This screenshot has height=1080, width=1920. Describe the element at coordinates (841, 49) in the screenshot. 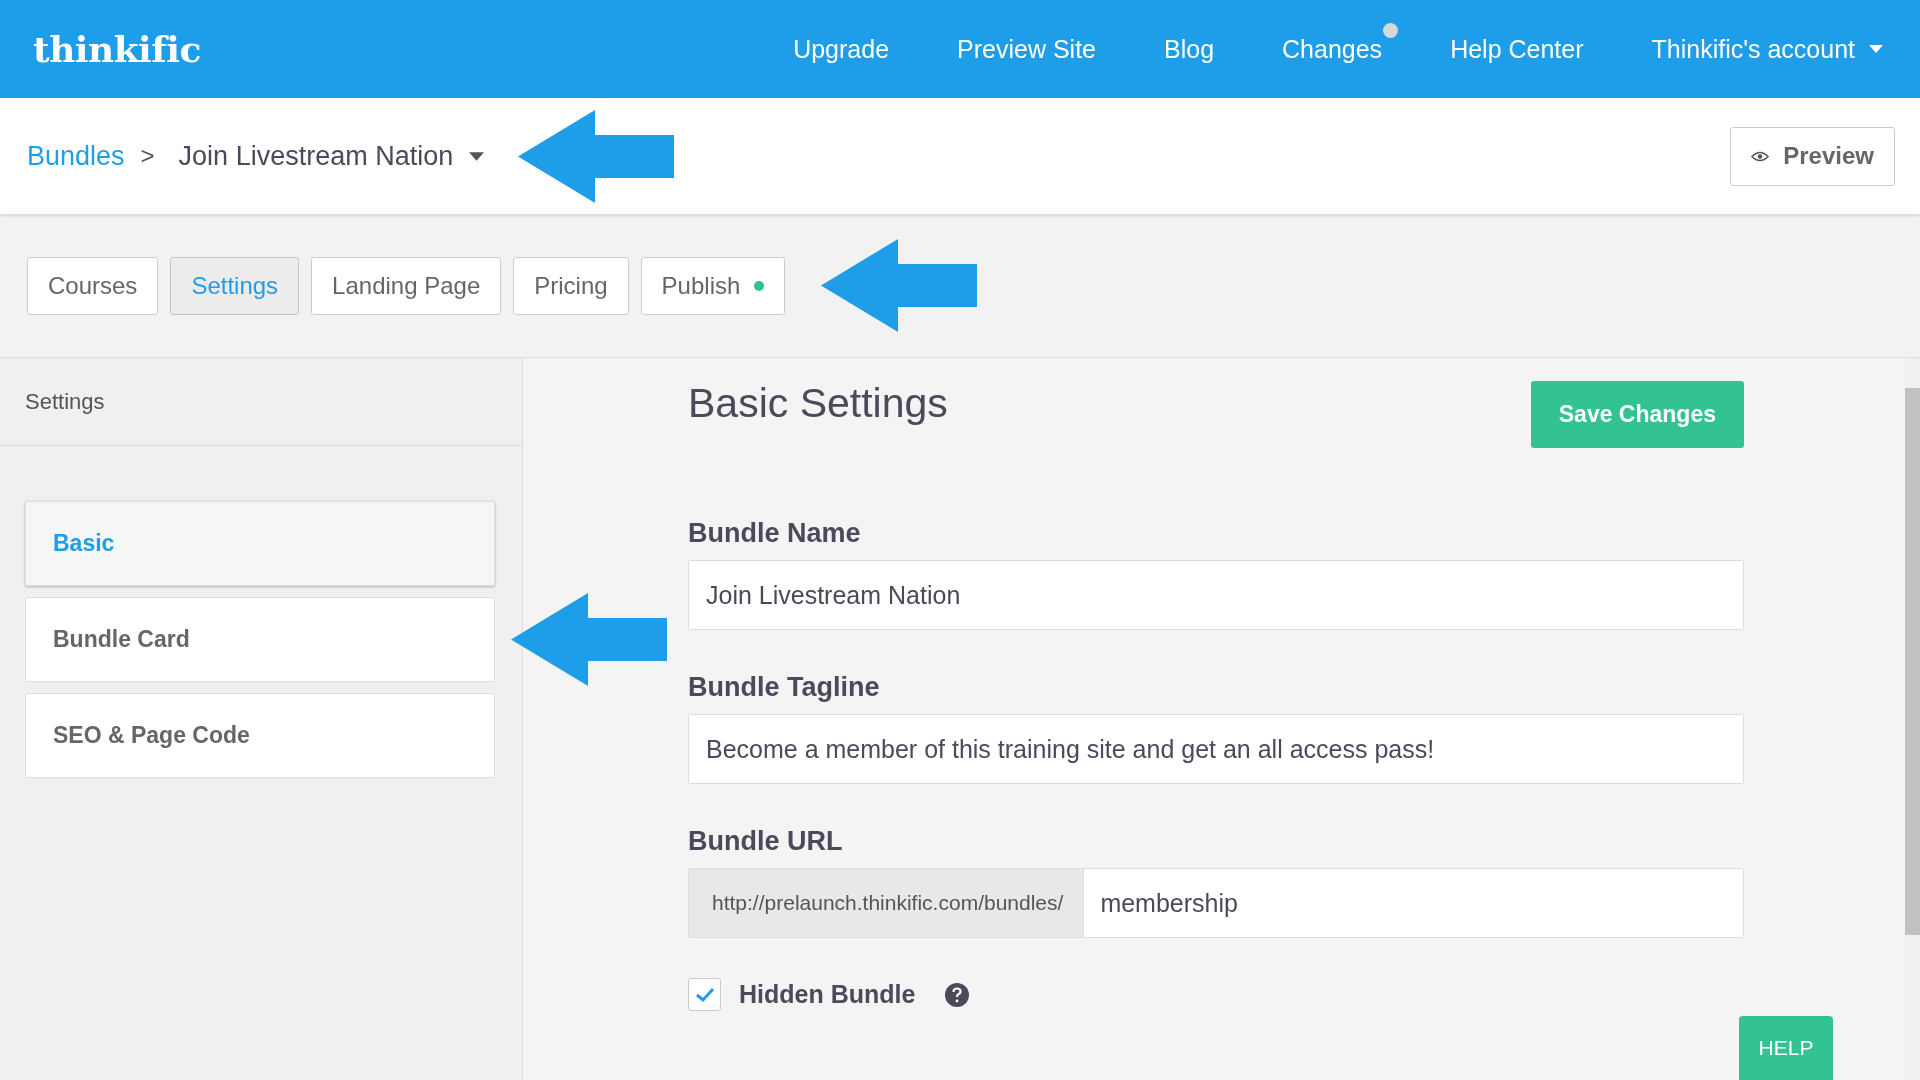

I see `nav-link: Upgrade` at that location.